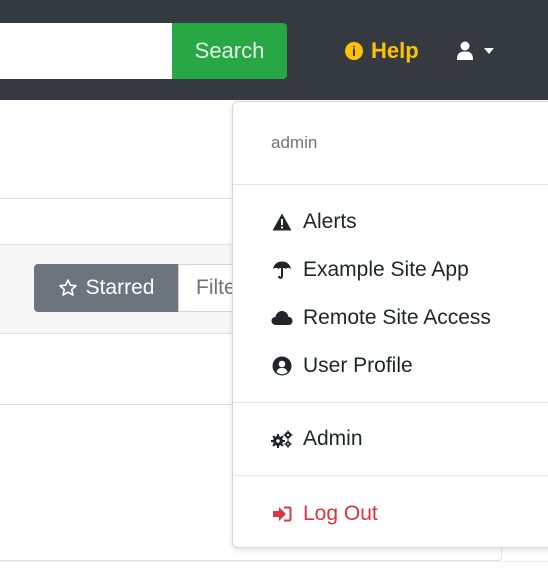 The width and height of the screenshot is (548, 586). I want to click on user-menu-toggle, so click(475, 51).